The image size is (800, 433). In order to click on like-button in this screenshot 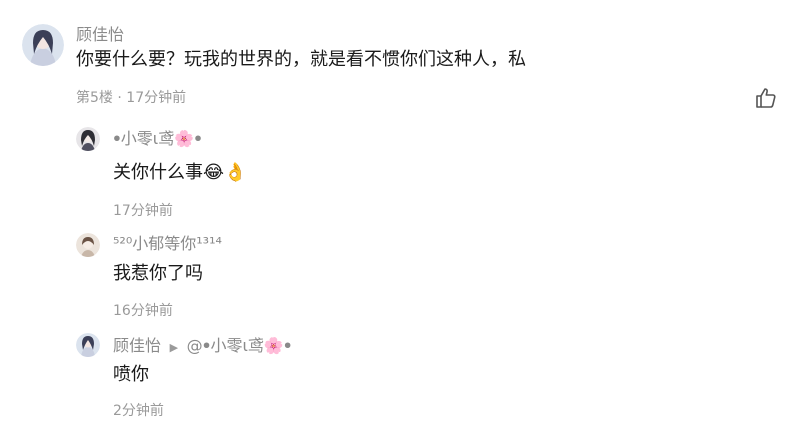, I will do `click(766, 98)`.